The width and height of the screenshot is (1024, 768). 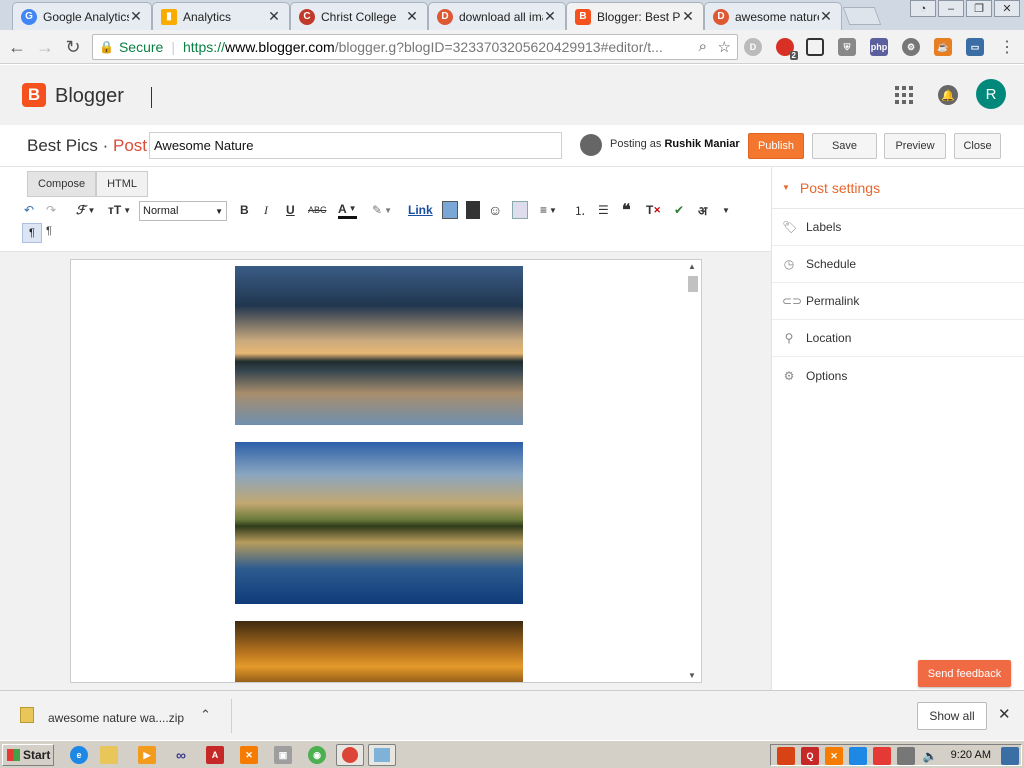 I want to click on reload-icon: ↻, so click(x=73, y=47).